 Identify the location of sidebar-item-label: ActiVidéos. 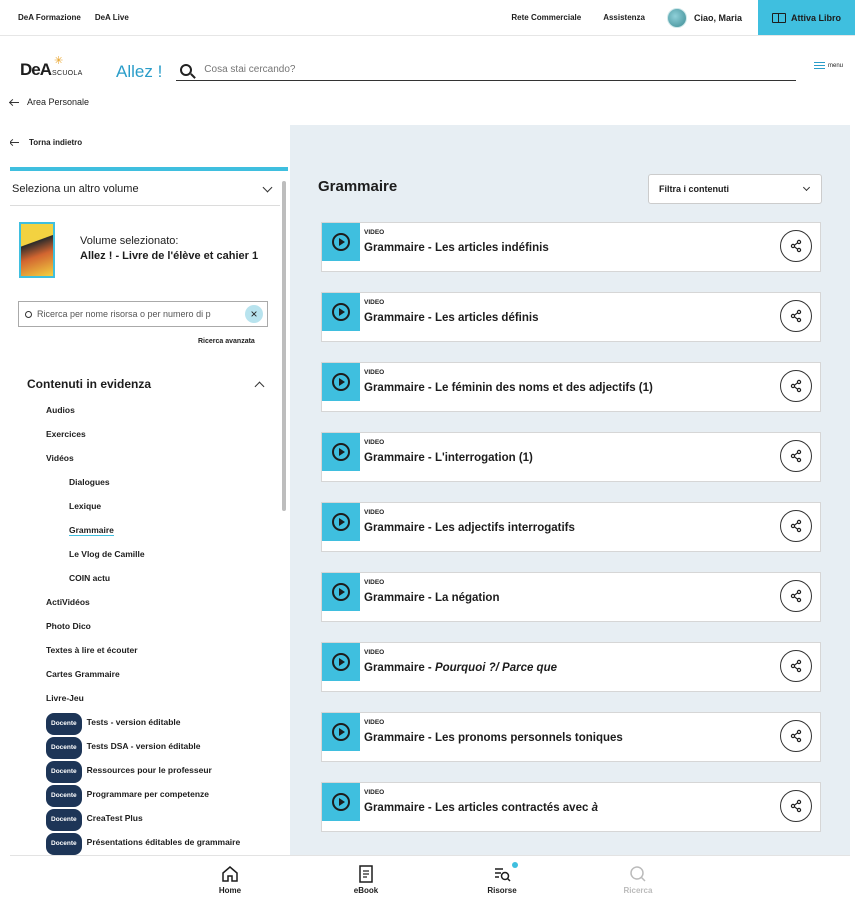
(68, 602).